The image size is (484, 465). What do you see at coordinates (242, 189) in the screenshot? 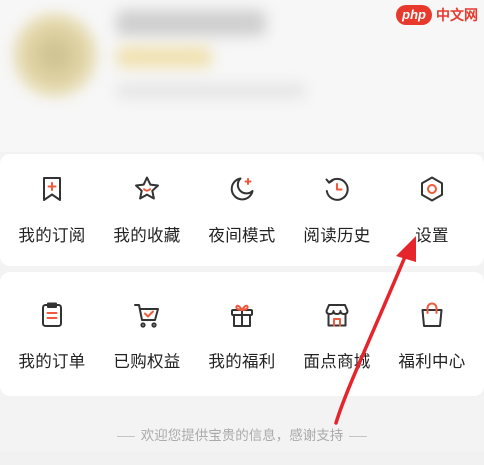
I see `moon-icon` at bounding box center [242, 189].